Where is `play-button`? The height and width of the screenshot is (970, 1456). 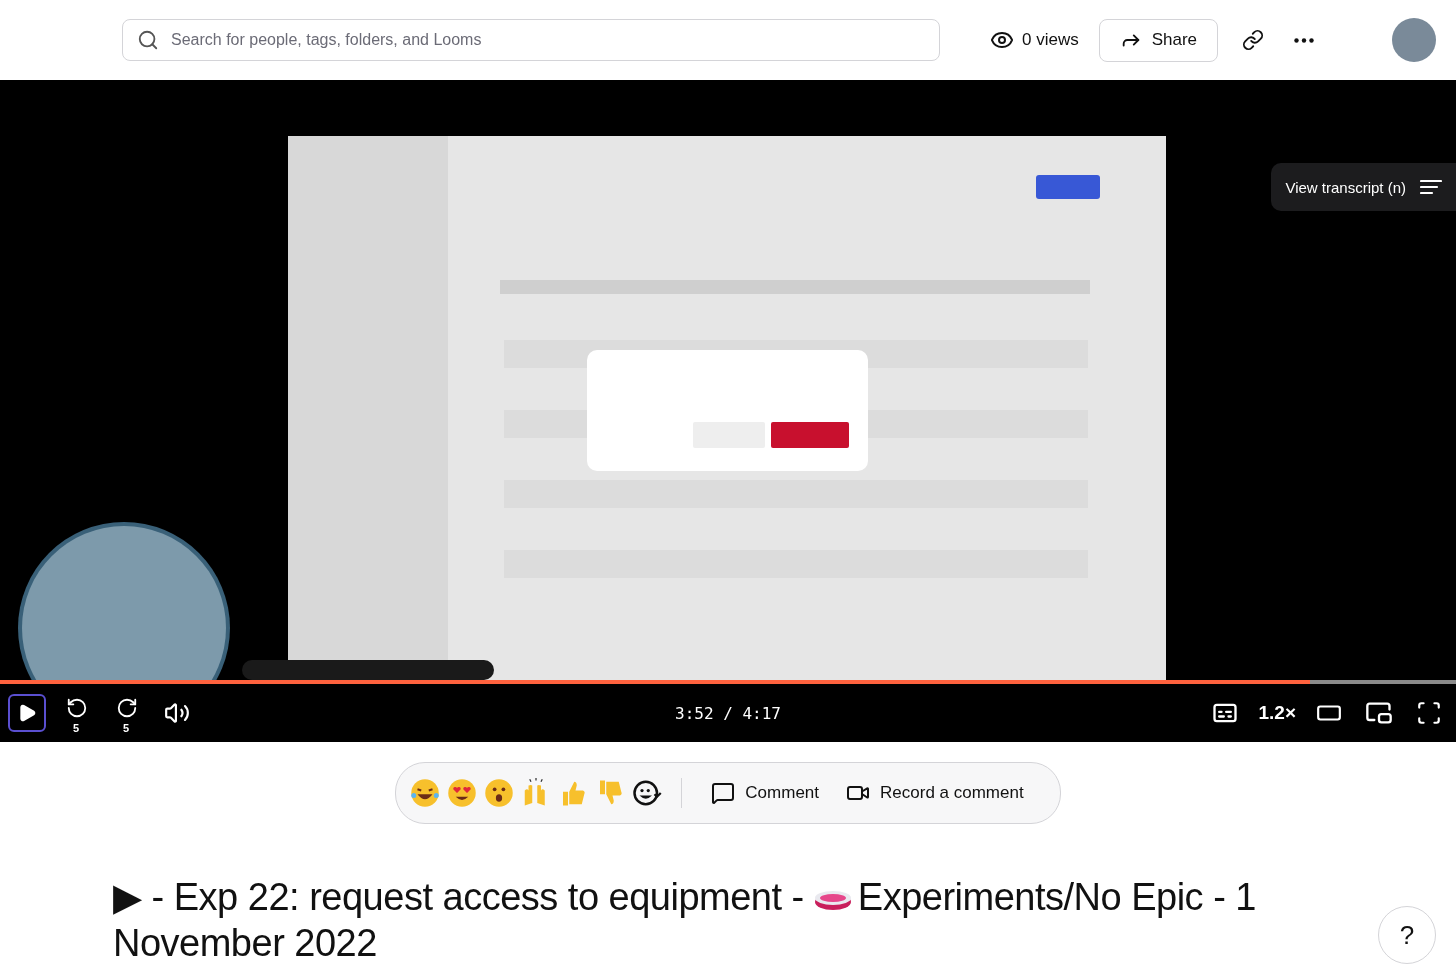 play-button is located at coordinates (27, 713).